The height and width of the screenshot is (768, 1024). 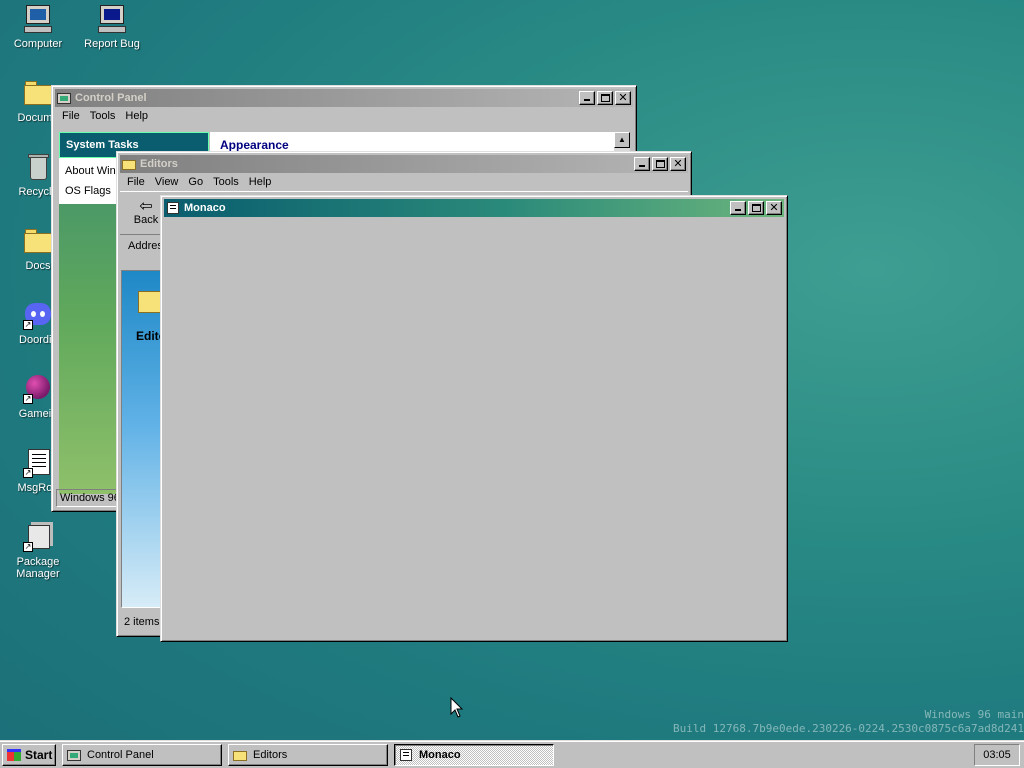 What do you see at coordinates (14, 754) in the screenshot?
I see `windows-logo-icon` at bounding box center [14, 754].